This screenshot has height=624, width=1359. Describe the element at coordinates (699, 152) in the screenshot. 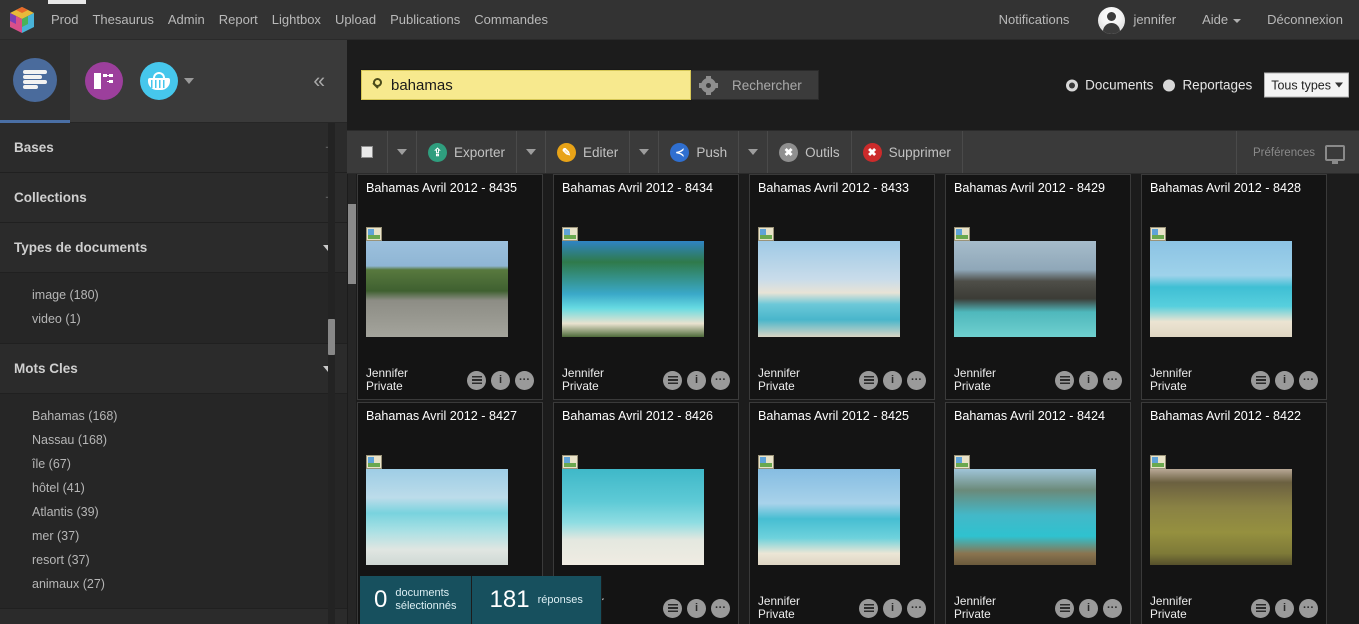

I see `push-button: ≺ Push` at that location.